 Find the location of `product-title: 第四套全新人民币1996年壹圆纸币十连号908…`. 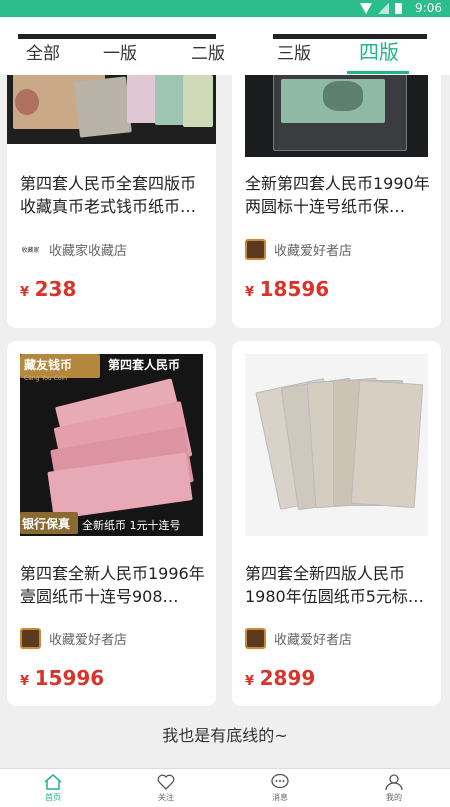

product-title: 第四套全新人民币1996年壹圆纸币十连号908… is located at coordinates (112, 585).